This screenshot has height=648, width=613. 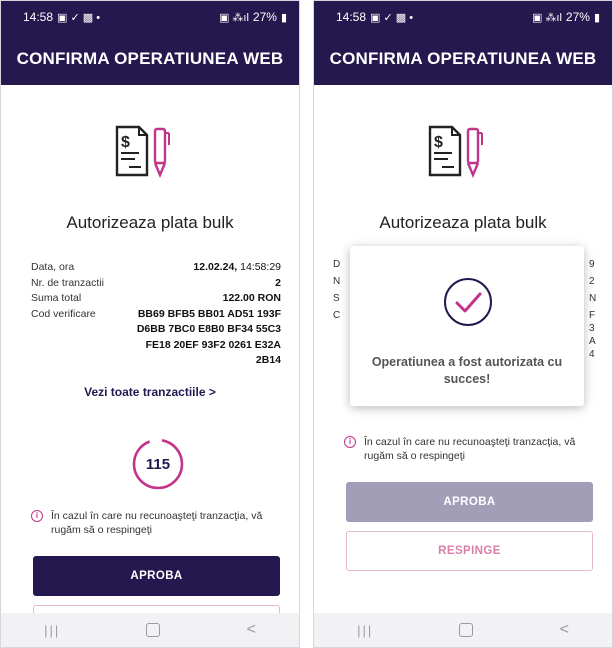 I want to click on detail-label: Cod verificare, so click(x=63, y=313).